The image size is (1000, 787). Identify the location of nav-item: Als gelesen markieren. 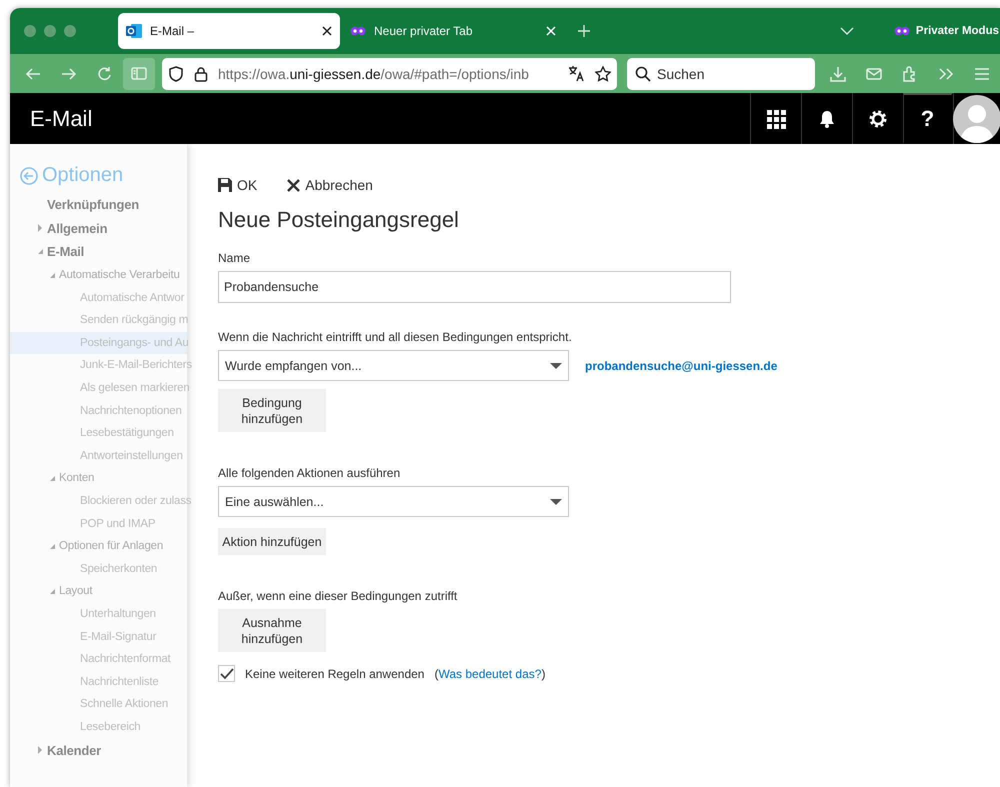
(135, 388).